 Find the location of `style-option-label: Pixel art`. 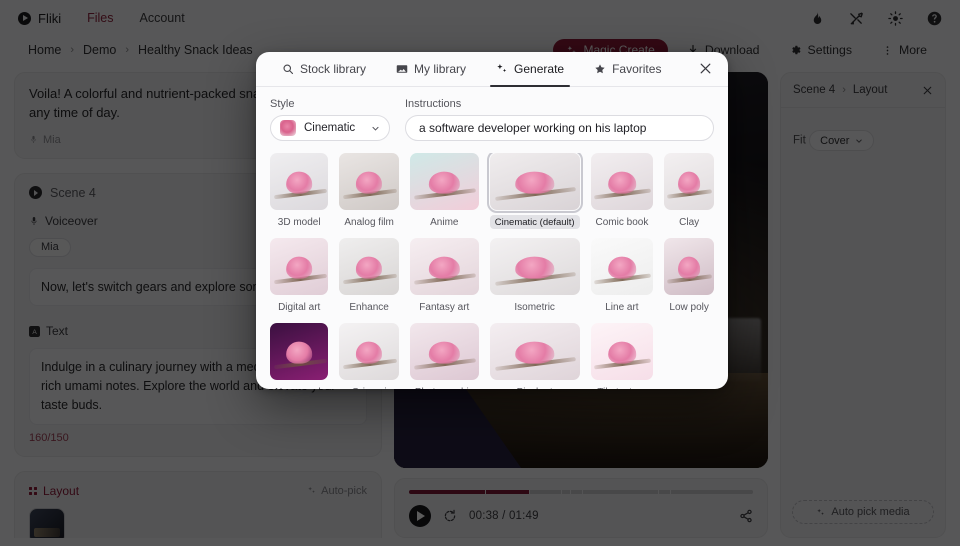

style-option-label: Pixel art is located at coordinates (535, 387).